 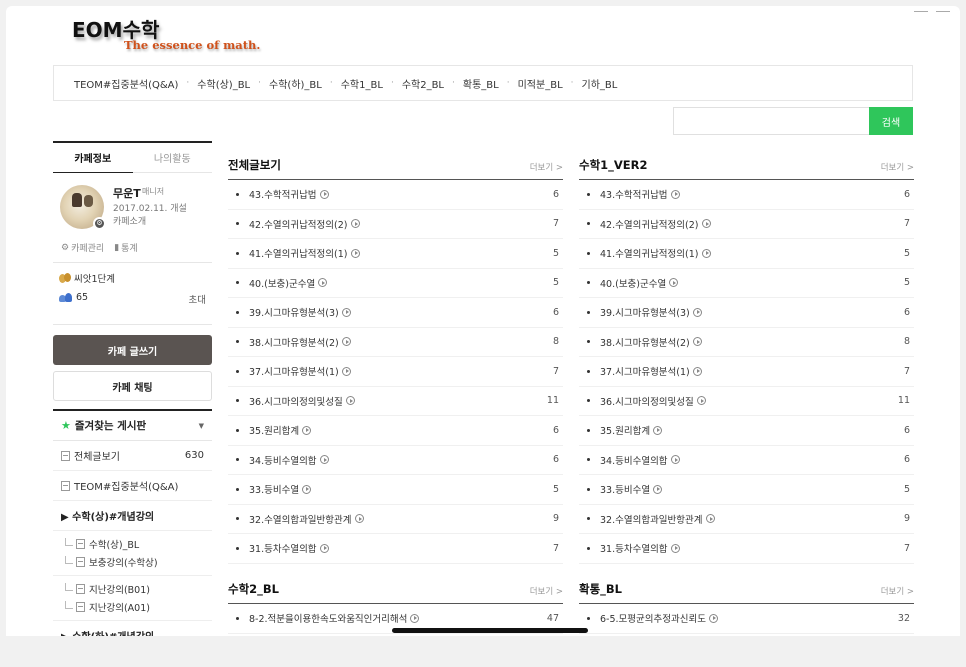 I want to click on topnav-item: 수학(상)_BL, so click(x=223, y=83).